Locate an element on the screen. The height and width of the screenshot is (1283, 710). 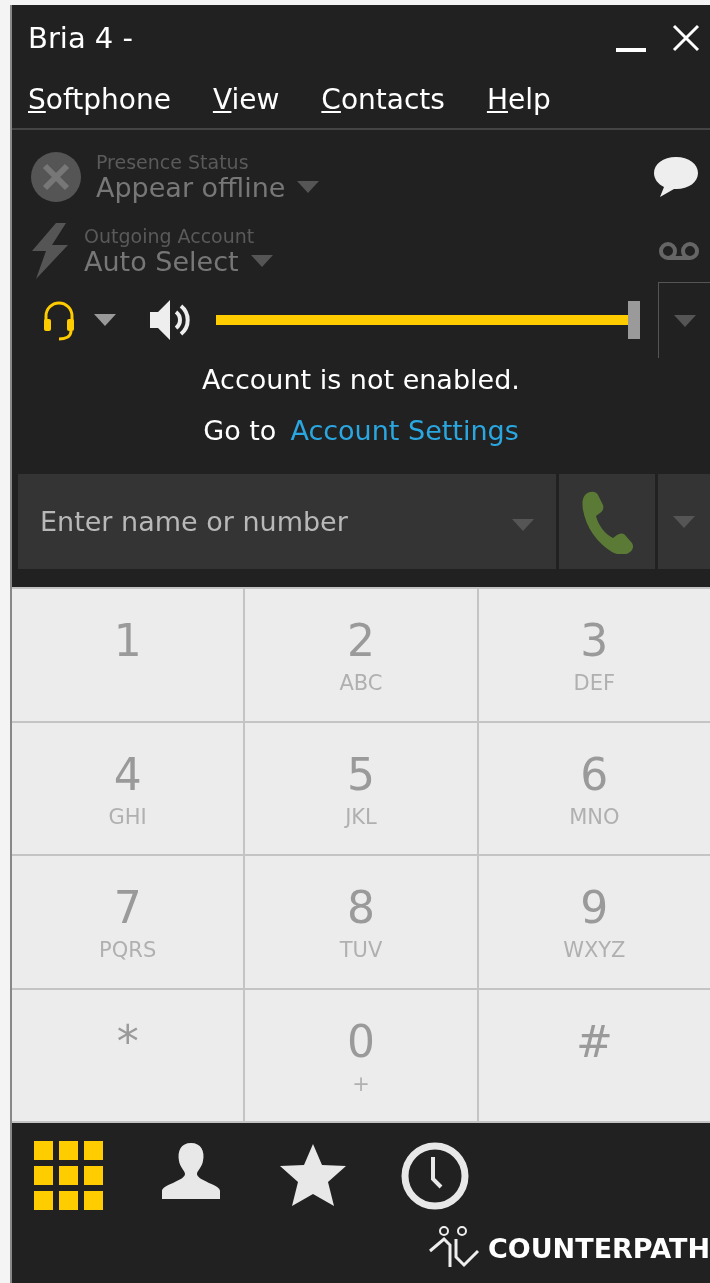
brand-name: COUNTERPATH is located at coordinates (598, 1248).